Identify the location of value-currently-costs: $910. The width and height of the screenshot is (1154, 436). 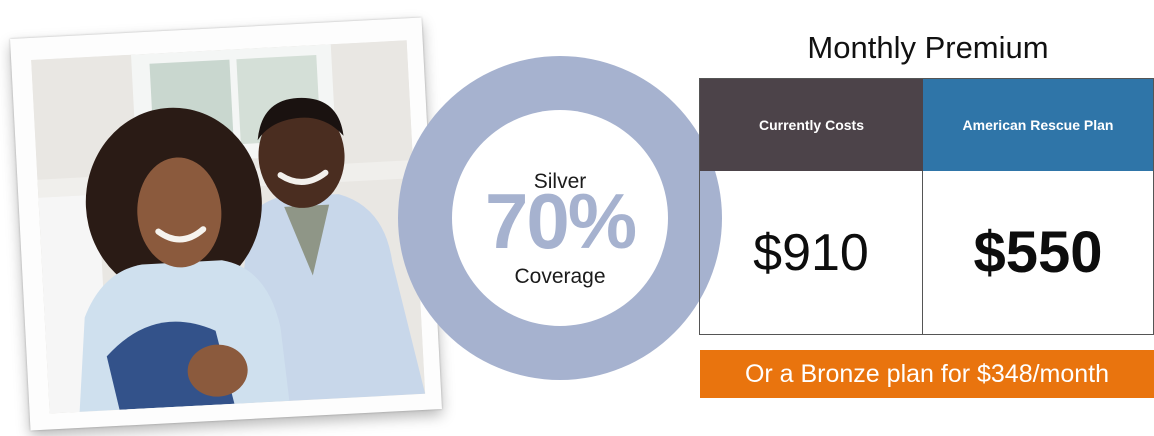
(811, 252).